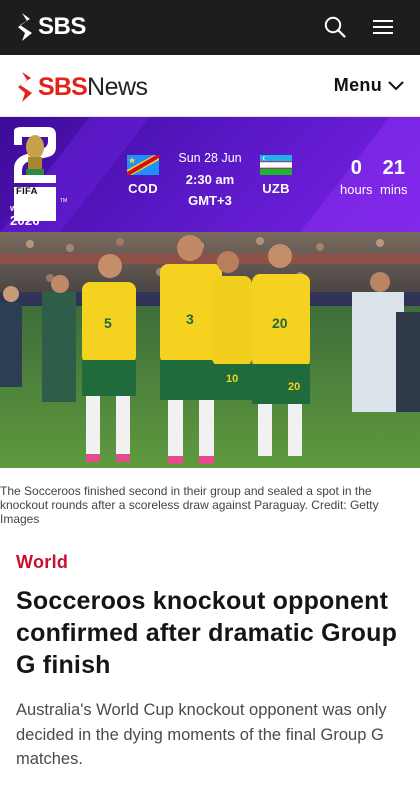 Image resolution: width=420 pixels, height=785 pixels. Describe the element at coordinates (276, 188) in the screenshot. I see `away-team-code: UZB` at that location.